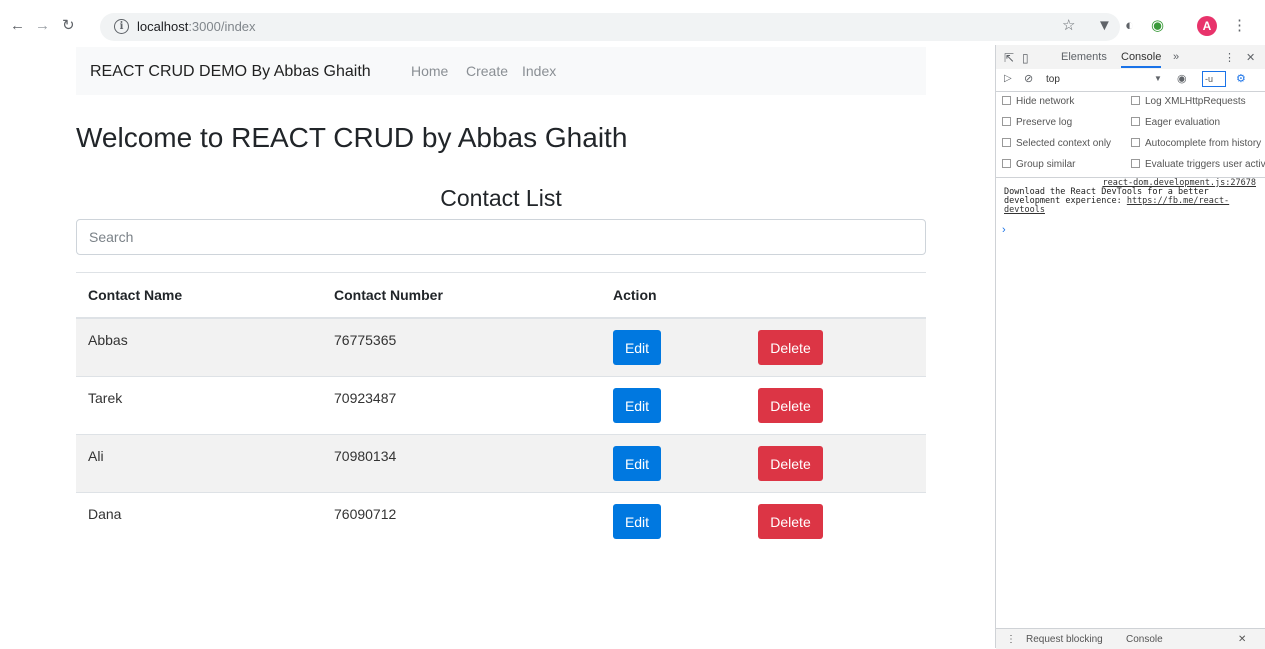 This screenshot has width=1265, height=649. What do you see at coordinates (105, 513) in the screenshot?
I see `contact-name: Dana` at bounding box center [105, 513].